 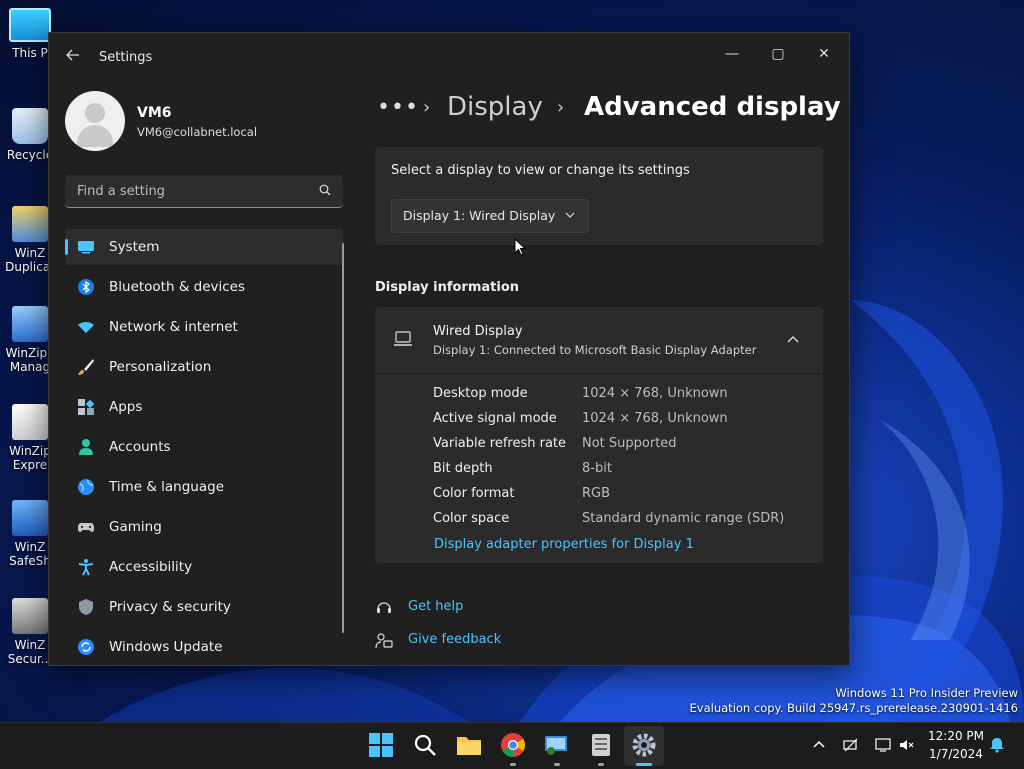 I want to click on help-icon, so click(x=384, y=607).